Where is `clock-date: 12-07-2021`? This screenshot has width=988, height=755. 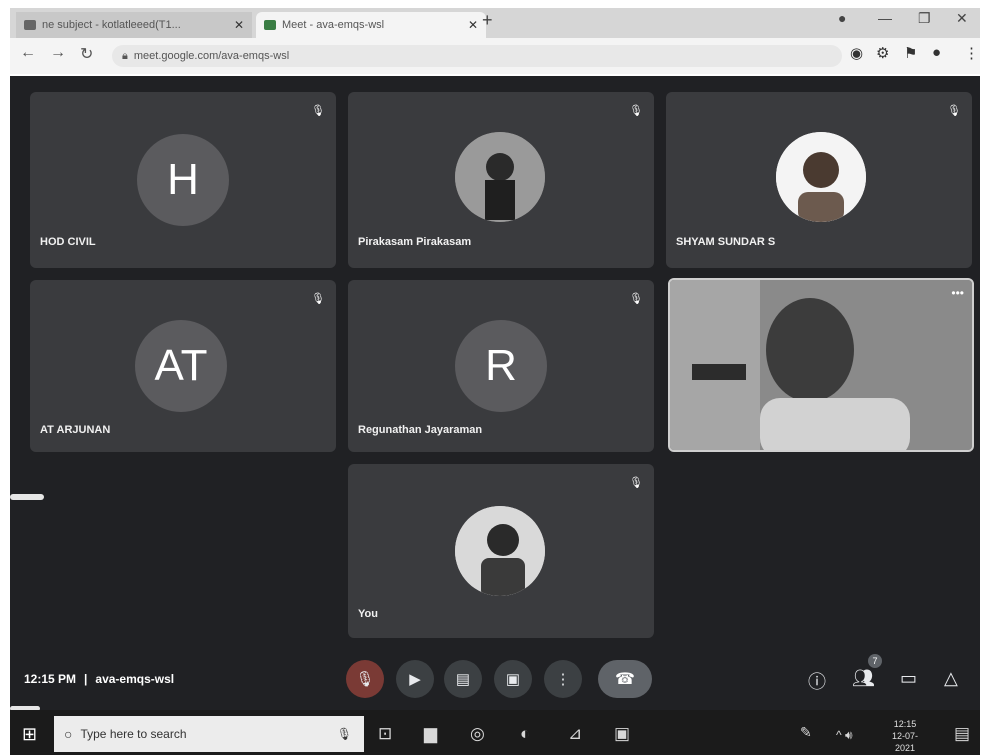 clock-date: 12-07-2021 is located at coordinates (904, 742).